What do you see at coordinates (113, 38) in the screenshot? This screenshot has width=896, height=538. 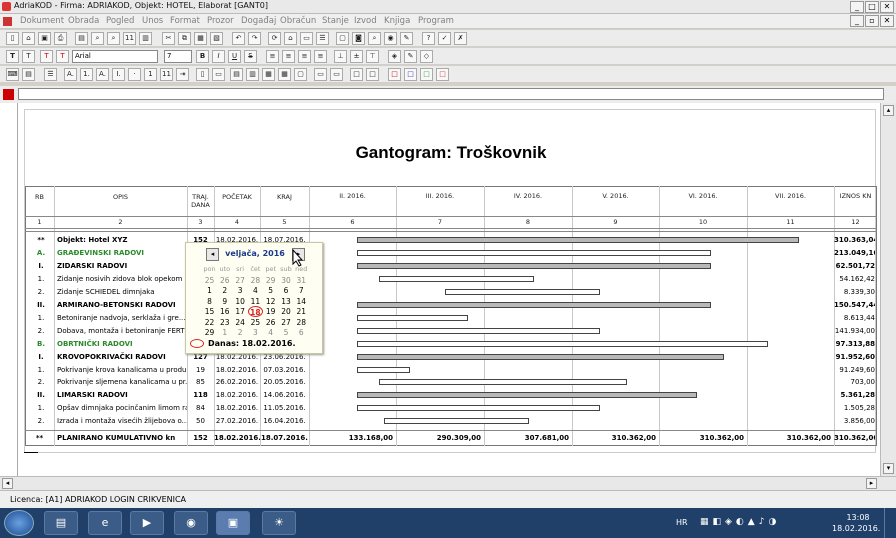 I see `zoom-icon: ⌕` at bounding box center [113, 38].